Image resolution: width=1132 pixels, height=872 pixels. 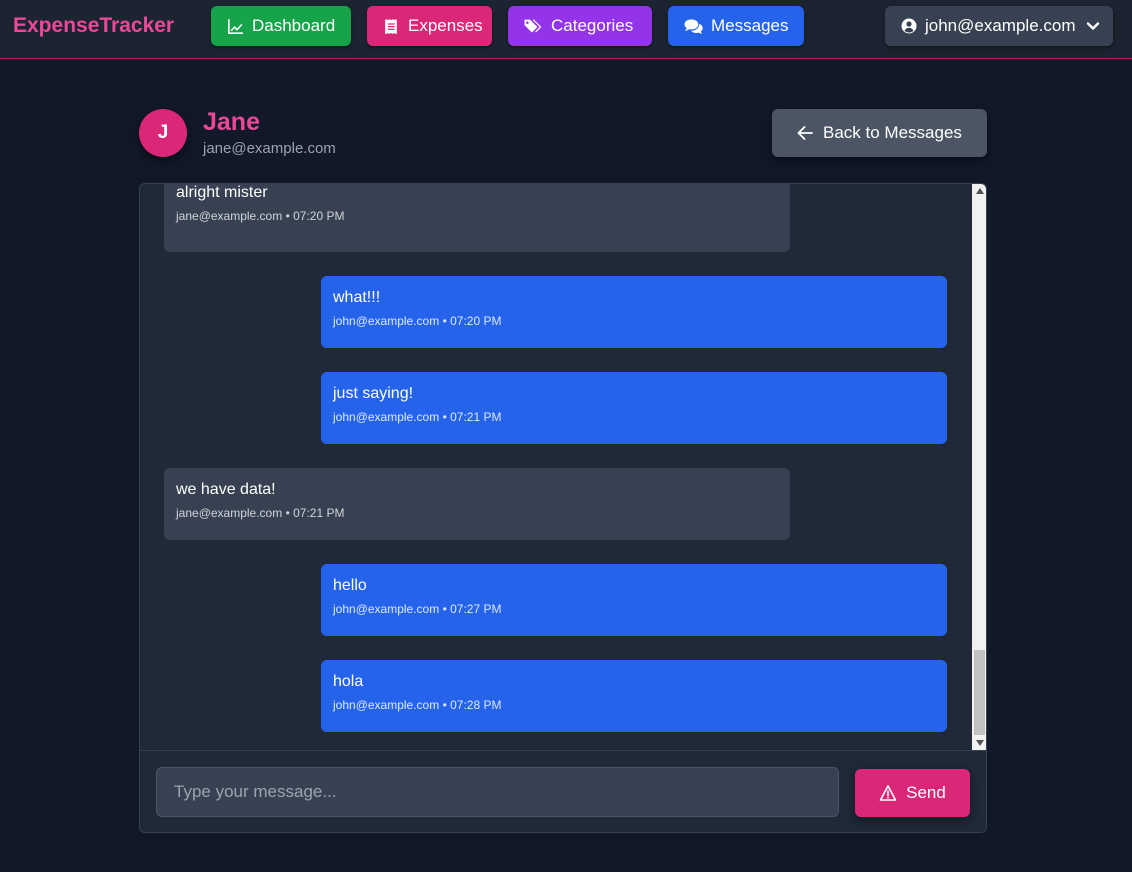 I want to click on back-to-messages-button: Back to Messages, so click(x=879, y=133).